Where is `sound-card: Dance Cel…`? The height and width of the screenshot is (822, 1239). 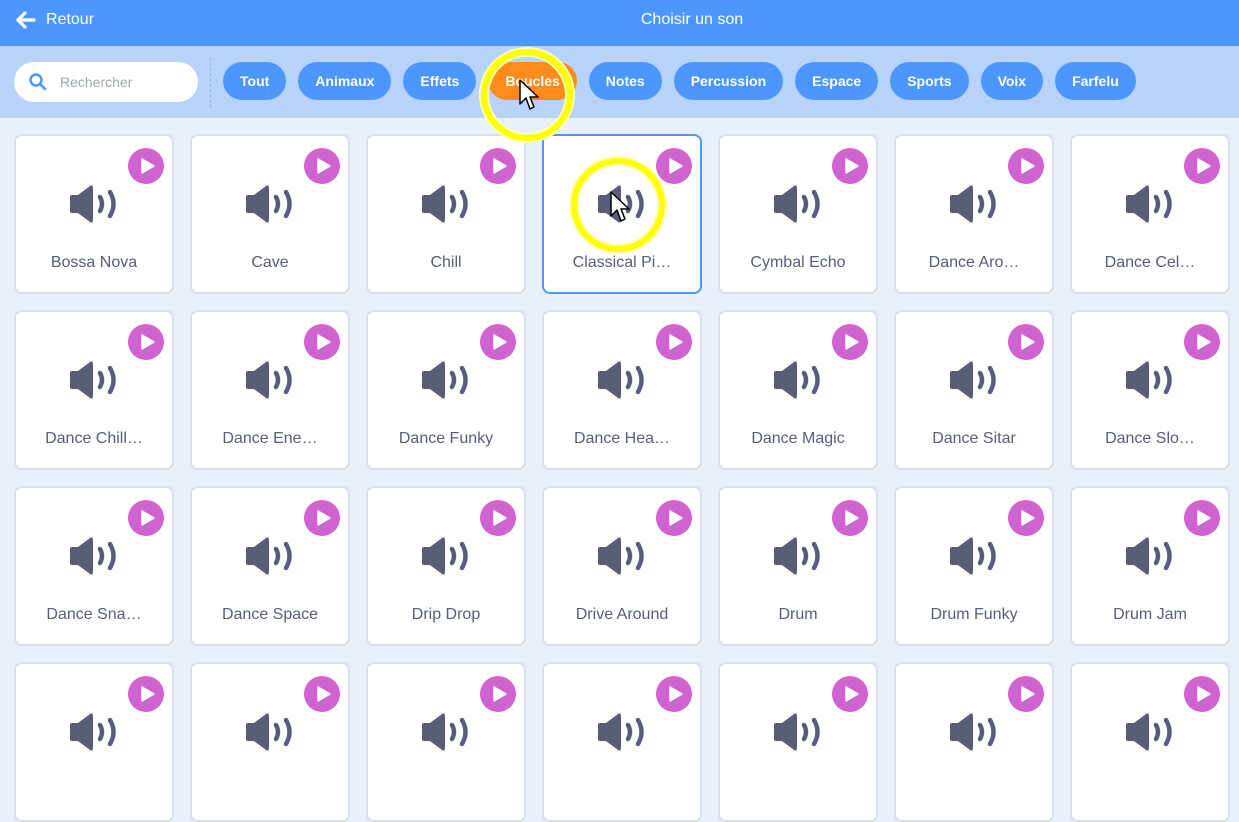 sound-card: Dance Cel… is located at coordinates (1150, 214).